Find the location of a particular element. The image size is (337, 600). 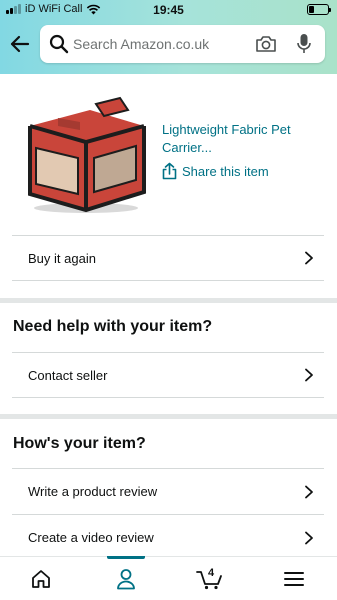

write-review-label: Write a product review is located at coordinates (93, 491).